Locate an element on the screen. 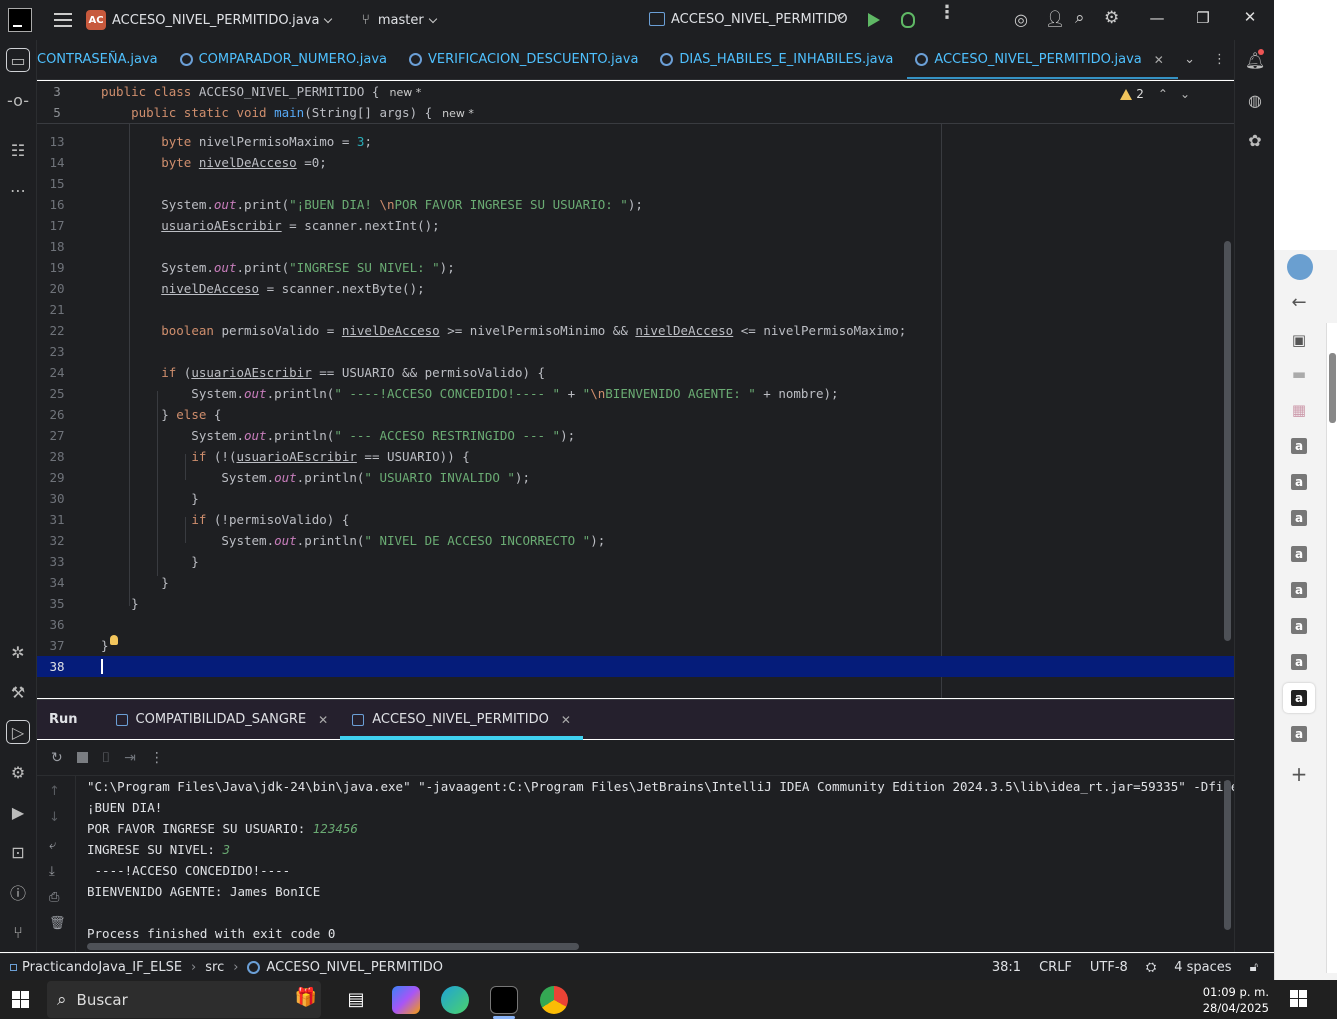 This screenshot has width=1337, height=1019. chrome-icon is located at coordinates (554, 1000).